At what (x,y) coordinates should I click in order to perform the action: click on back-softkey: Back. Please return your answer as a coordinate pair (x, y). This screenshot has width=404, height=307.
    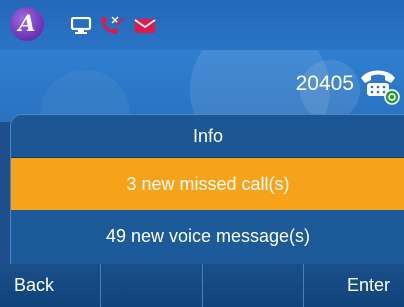
    Looking at the image, I should click on (51, 285).